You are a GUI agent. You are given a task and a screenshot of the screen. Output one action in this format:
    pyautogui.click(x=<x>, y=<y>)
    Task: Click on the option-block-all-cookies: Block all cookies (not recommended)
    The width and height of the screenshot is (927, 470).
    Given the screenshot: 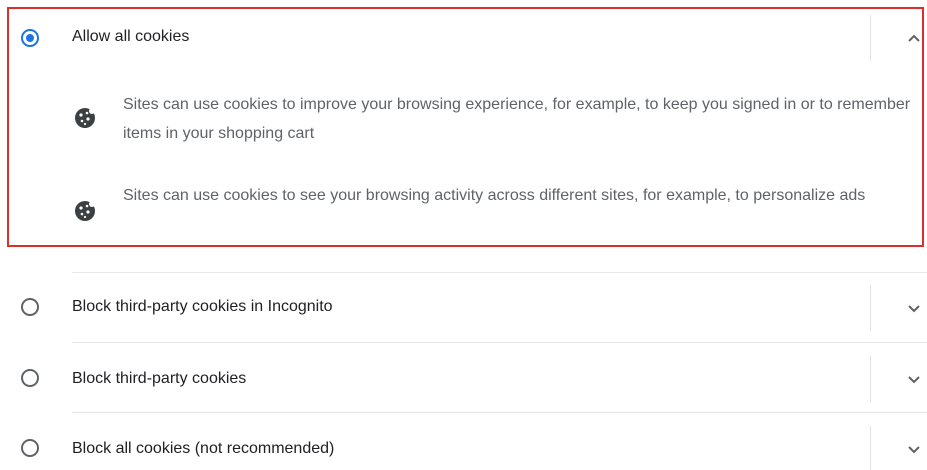 What is the action you would take?
    pyautogui.click(x=463, y=443)
    